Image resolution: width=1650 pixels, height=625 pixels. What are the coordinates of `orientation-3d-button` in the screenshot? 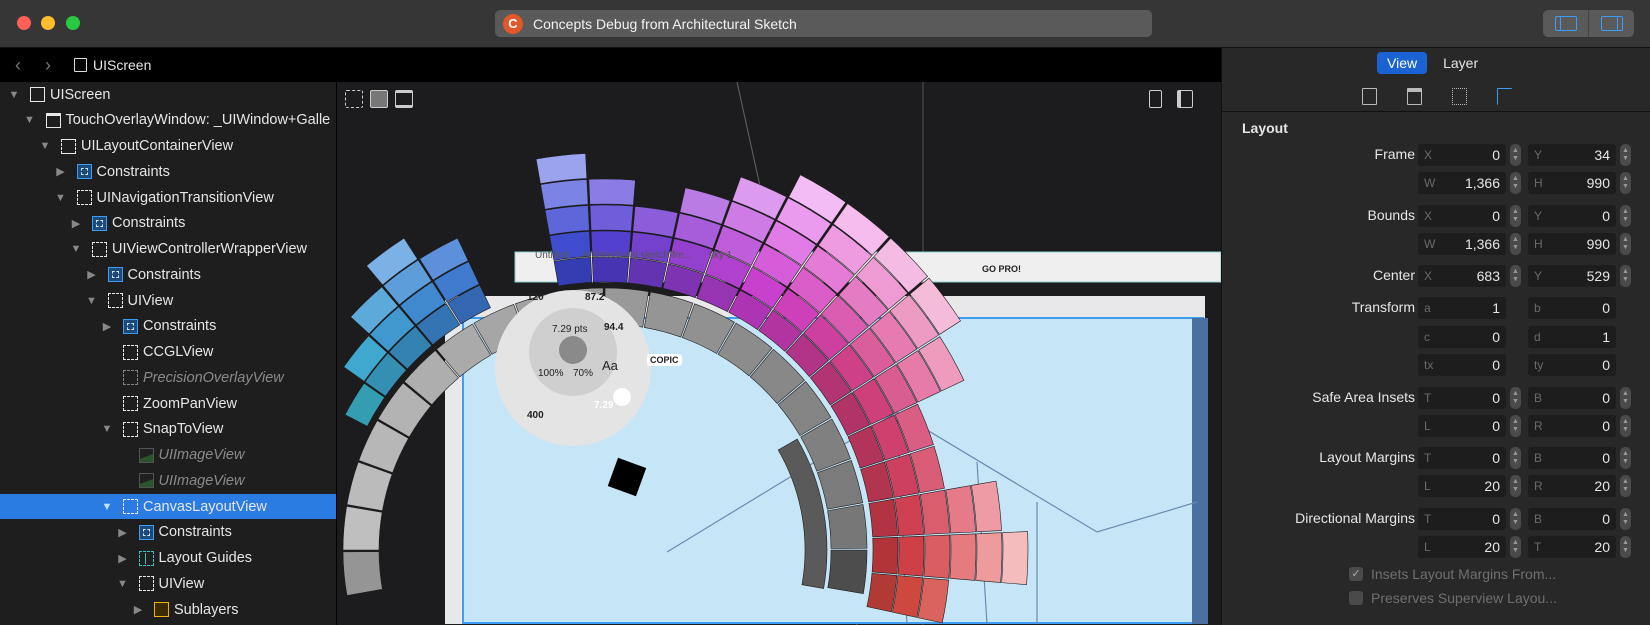 It's located at (1185, 99).